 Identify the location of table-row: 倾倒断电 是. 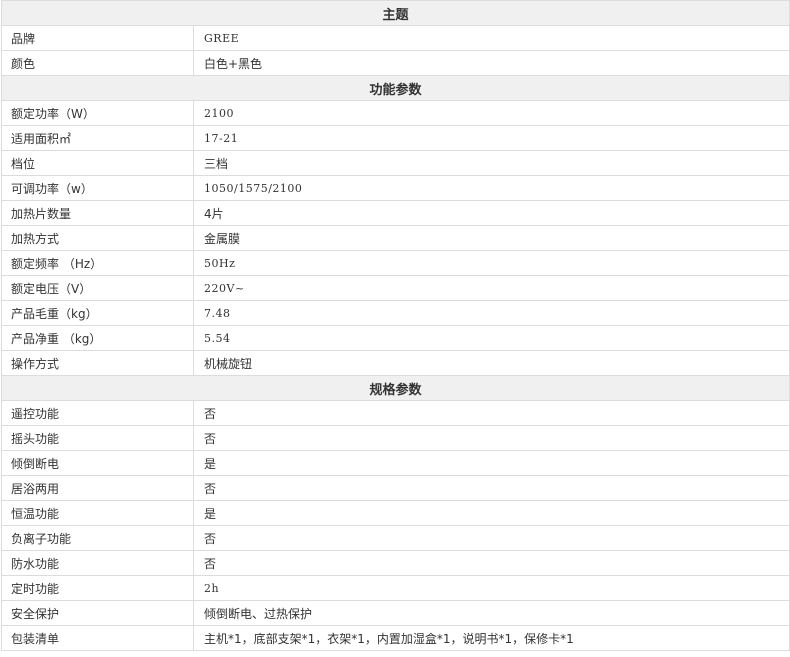
(395, 463).